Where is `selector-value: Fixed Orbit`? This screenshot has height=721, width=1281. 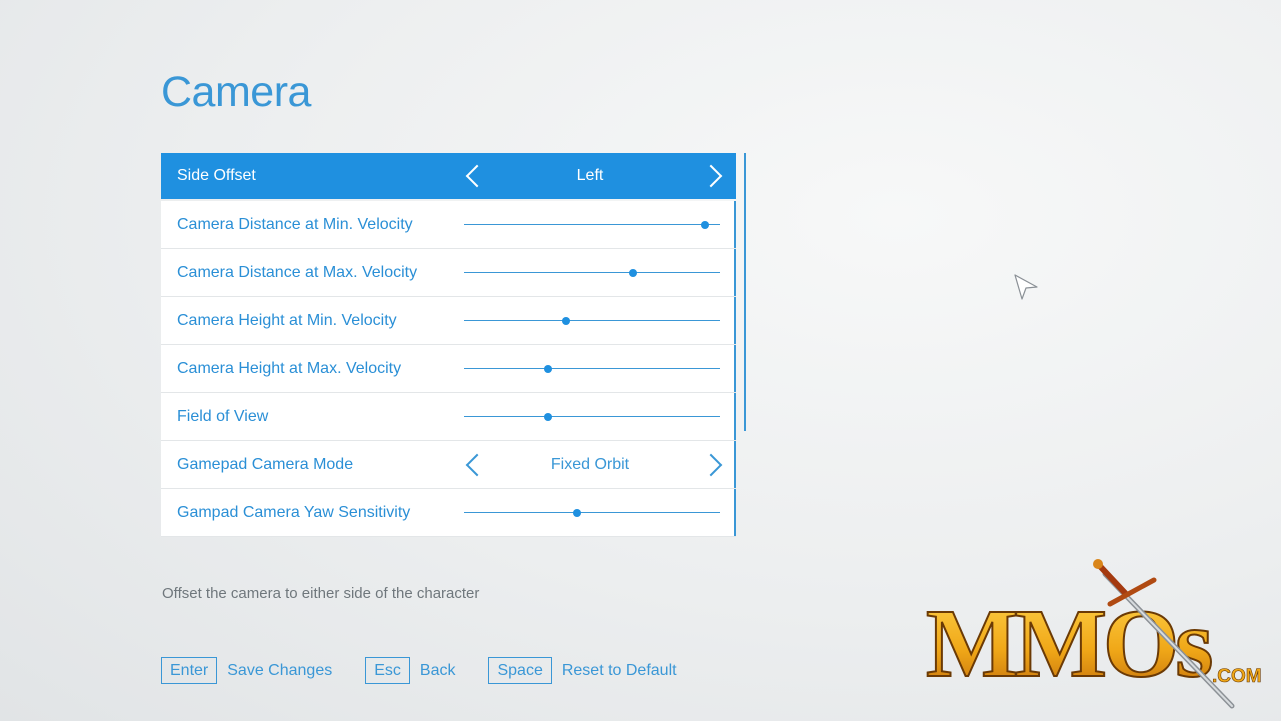 selector-value: Fixed Orbit is located at coordinates (590, 464).